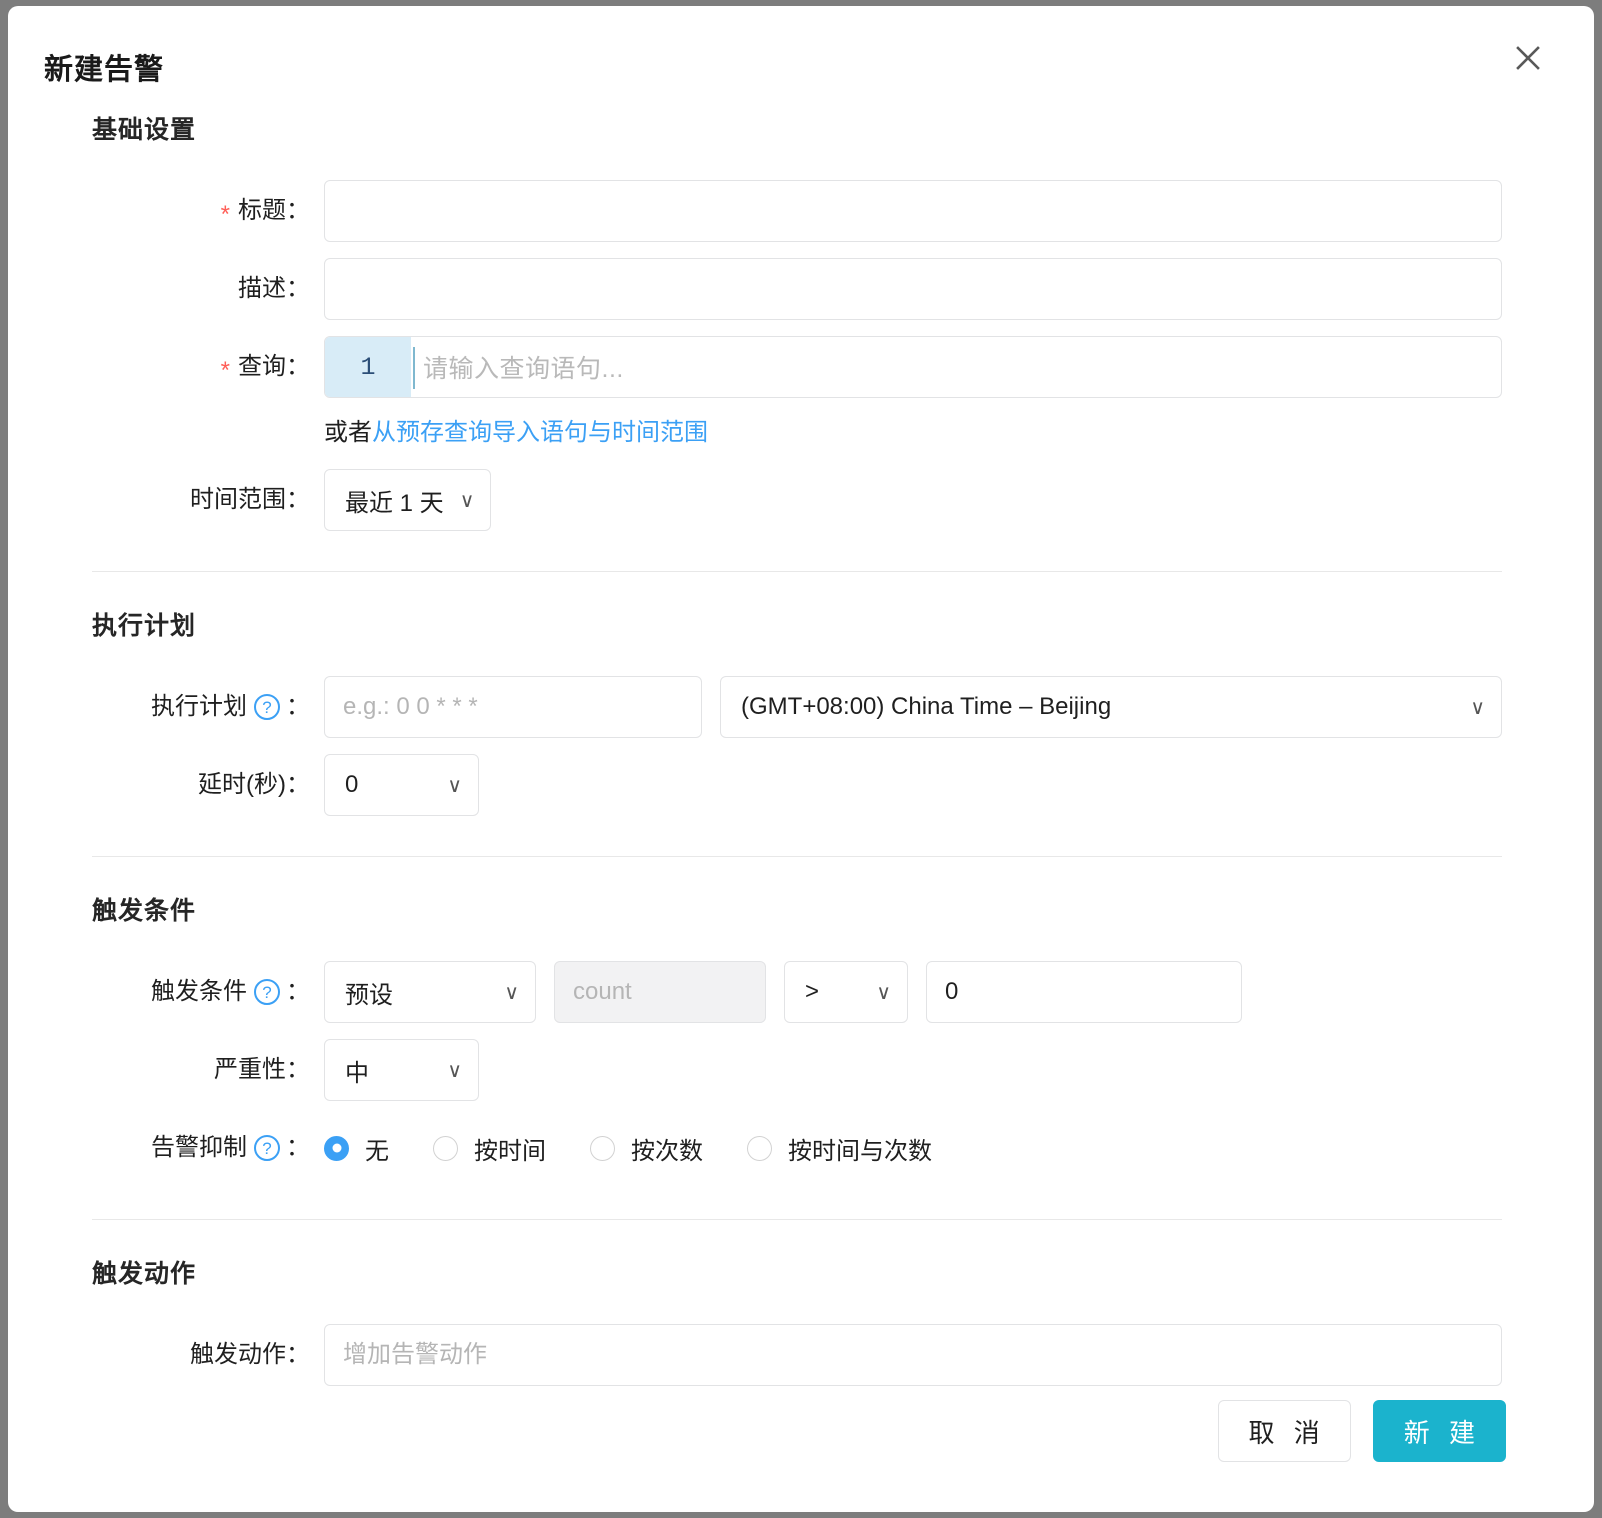 The height and width of the screenshot is (1518, 1602). I want to click on suppression-option-label: 无, so click(377, 1151).